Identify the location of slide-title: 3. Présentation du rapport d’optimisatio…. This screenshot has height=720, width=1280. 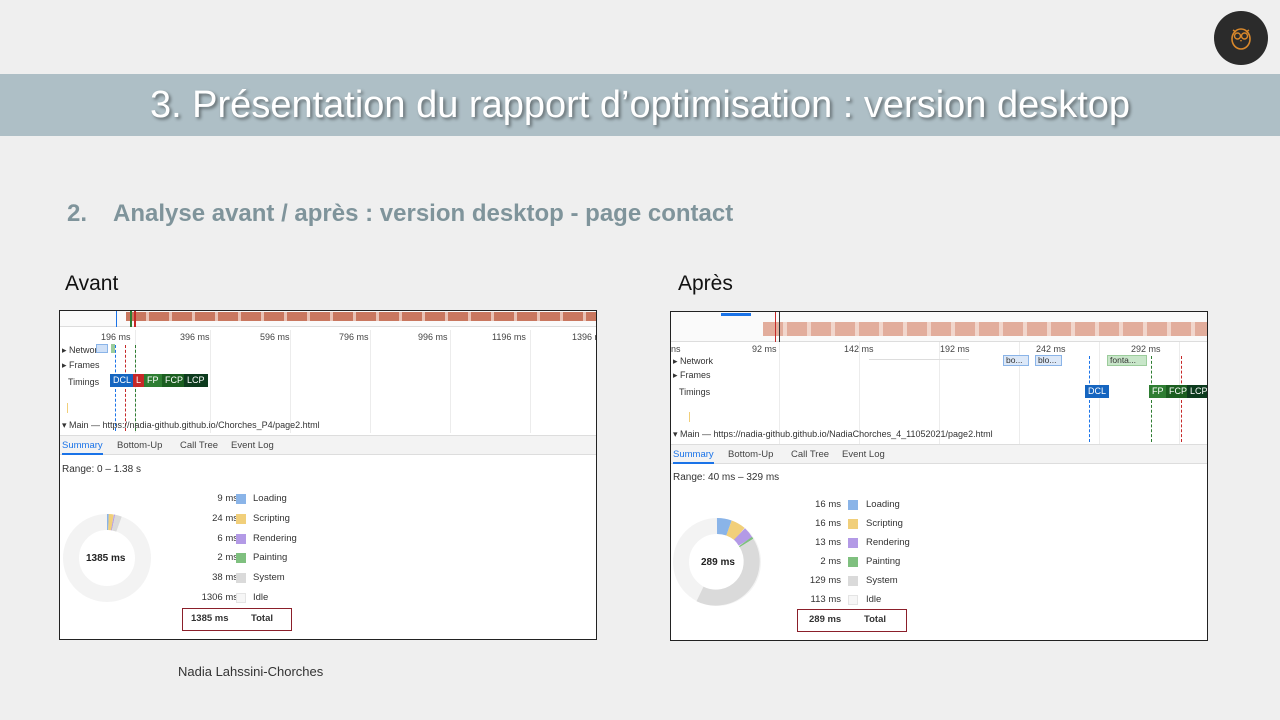
(640, 105).